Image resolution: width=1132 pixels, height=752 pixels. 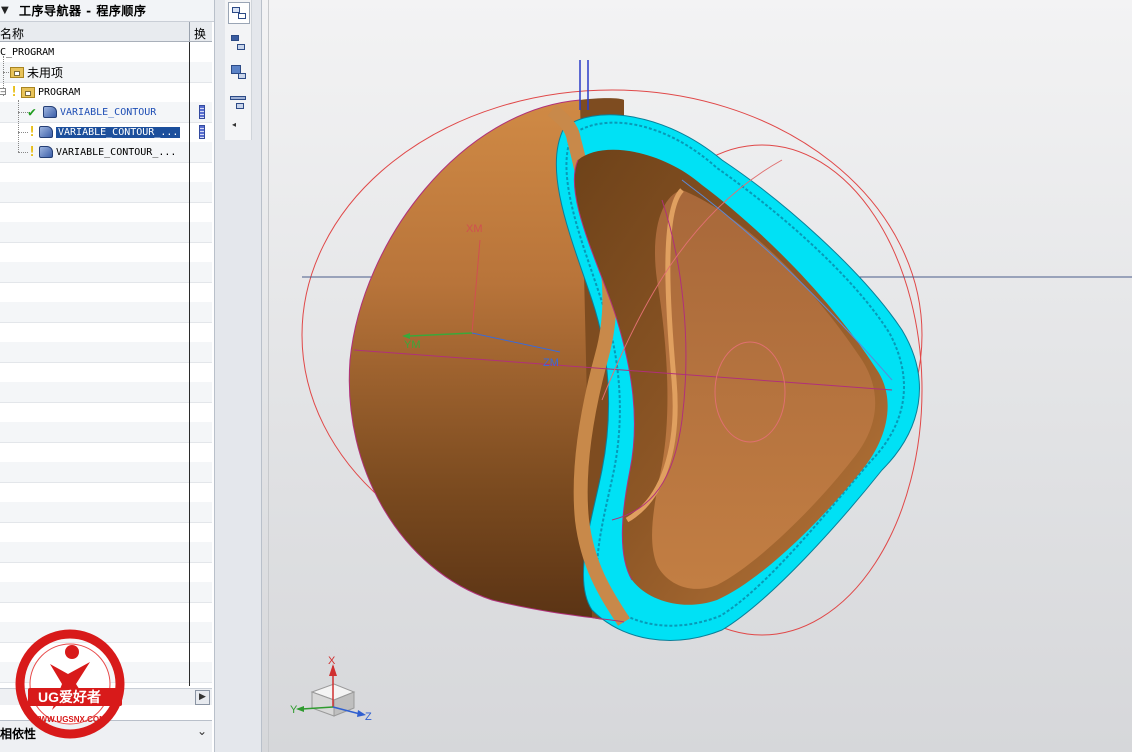 What do you see at coordinates (70, 684) in the screenshot?
I see `ugsnx-logo: UG爱好者 WWW.UGSNX.COM` at bounding box center [70, 684].